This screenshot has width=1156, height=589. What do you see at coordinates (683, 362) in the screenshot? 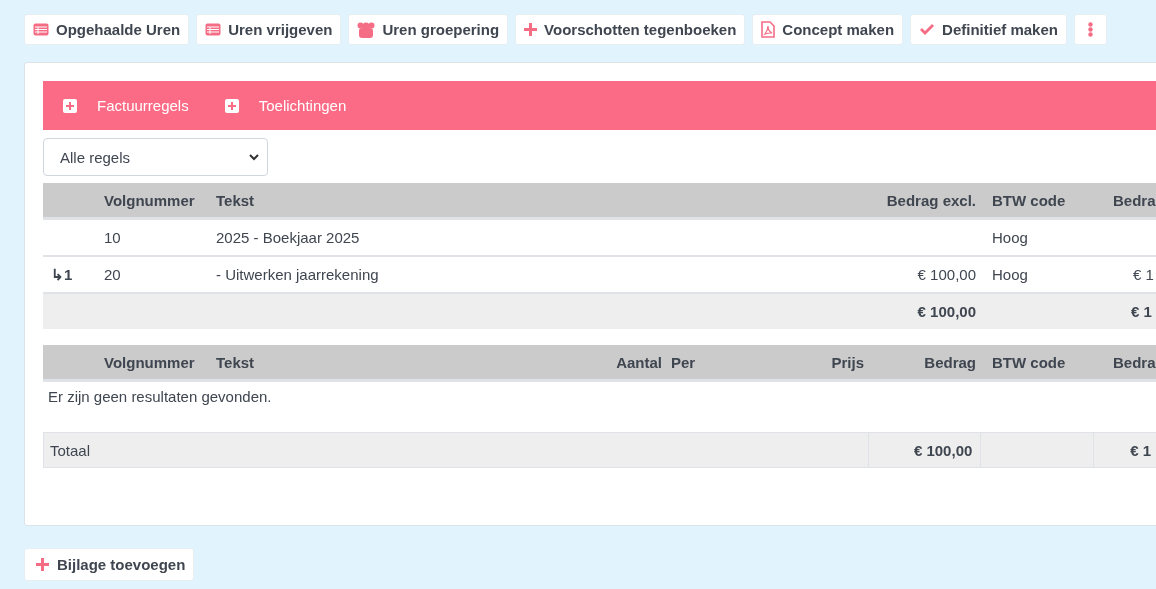
I see `column-header: Per` at bounding box center [683, 362].